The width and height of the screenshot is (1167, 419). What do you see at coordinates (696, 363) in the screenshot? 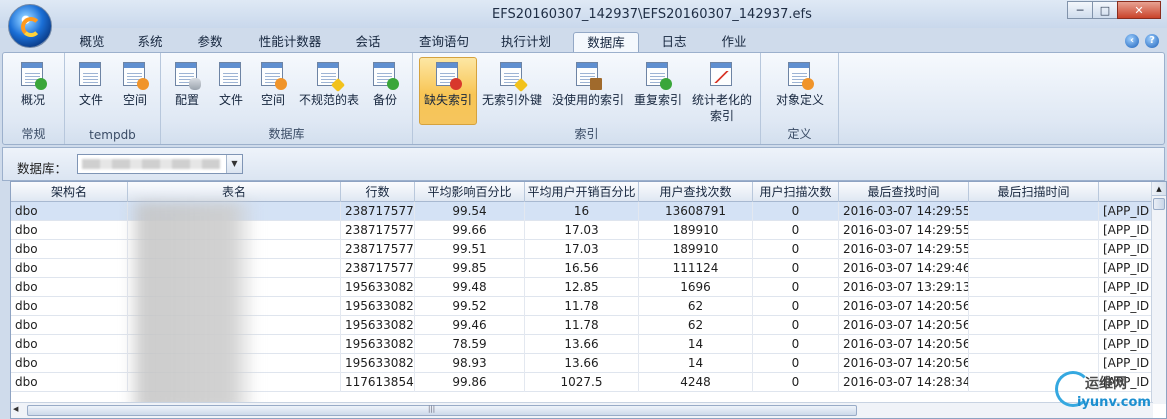
I see `table-cell: 14` at bounding box center [696, 363].